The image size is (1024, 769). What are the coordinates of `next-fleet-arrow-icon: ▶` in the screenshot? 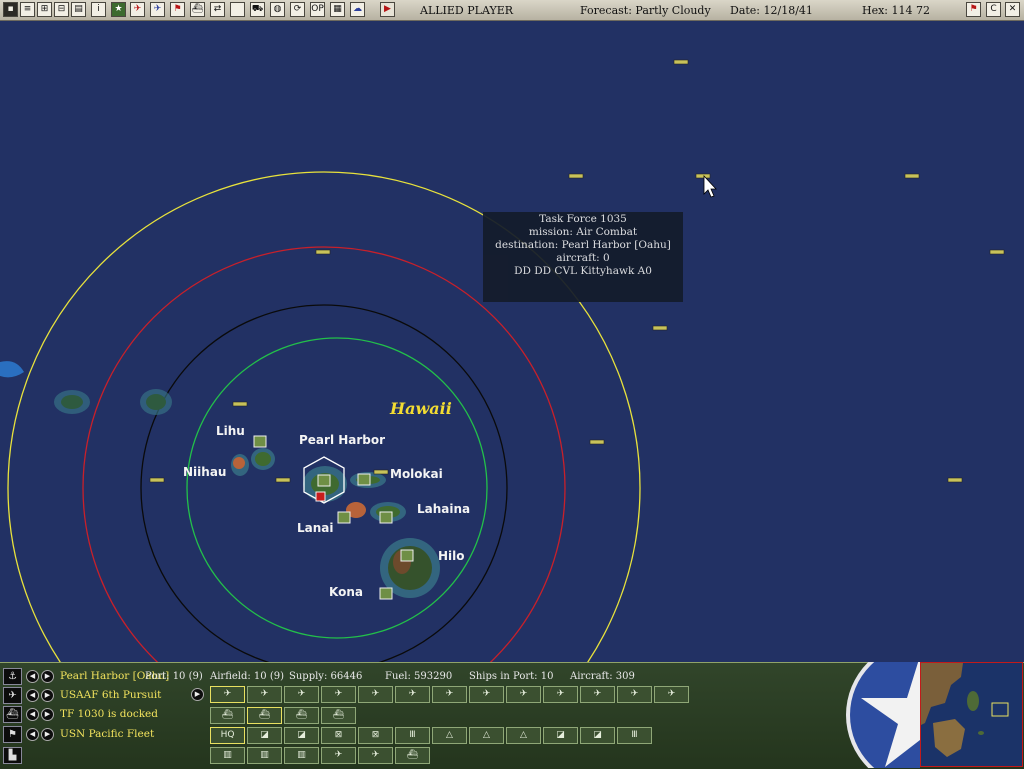 It's located at (47, 734).